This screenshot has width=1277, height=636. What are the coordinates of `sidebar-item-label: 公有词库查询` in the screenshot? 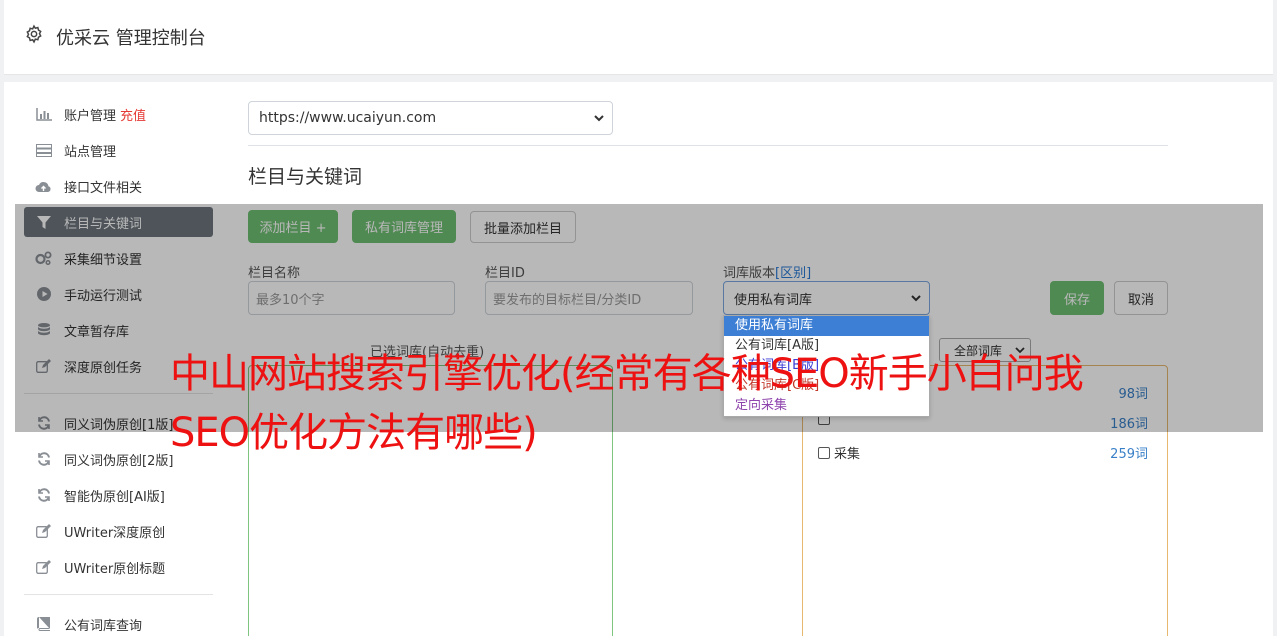 It's located at (103, 626).